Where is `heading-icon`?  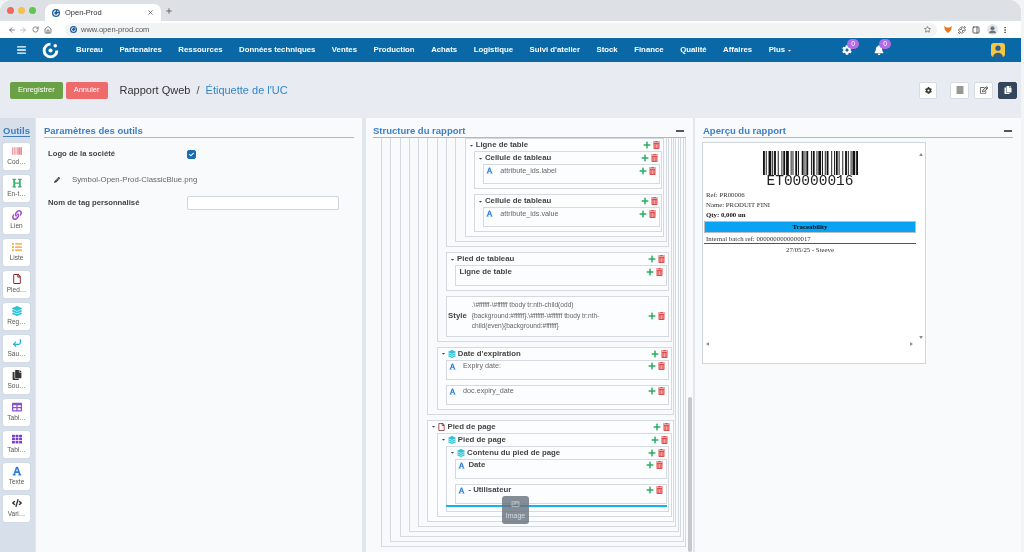 heading-icon is located at coordinates (16, 183).